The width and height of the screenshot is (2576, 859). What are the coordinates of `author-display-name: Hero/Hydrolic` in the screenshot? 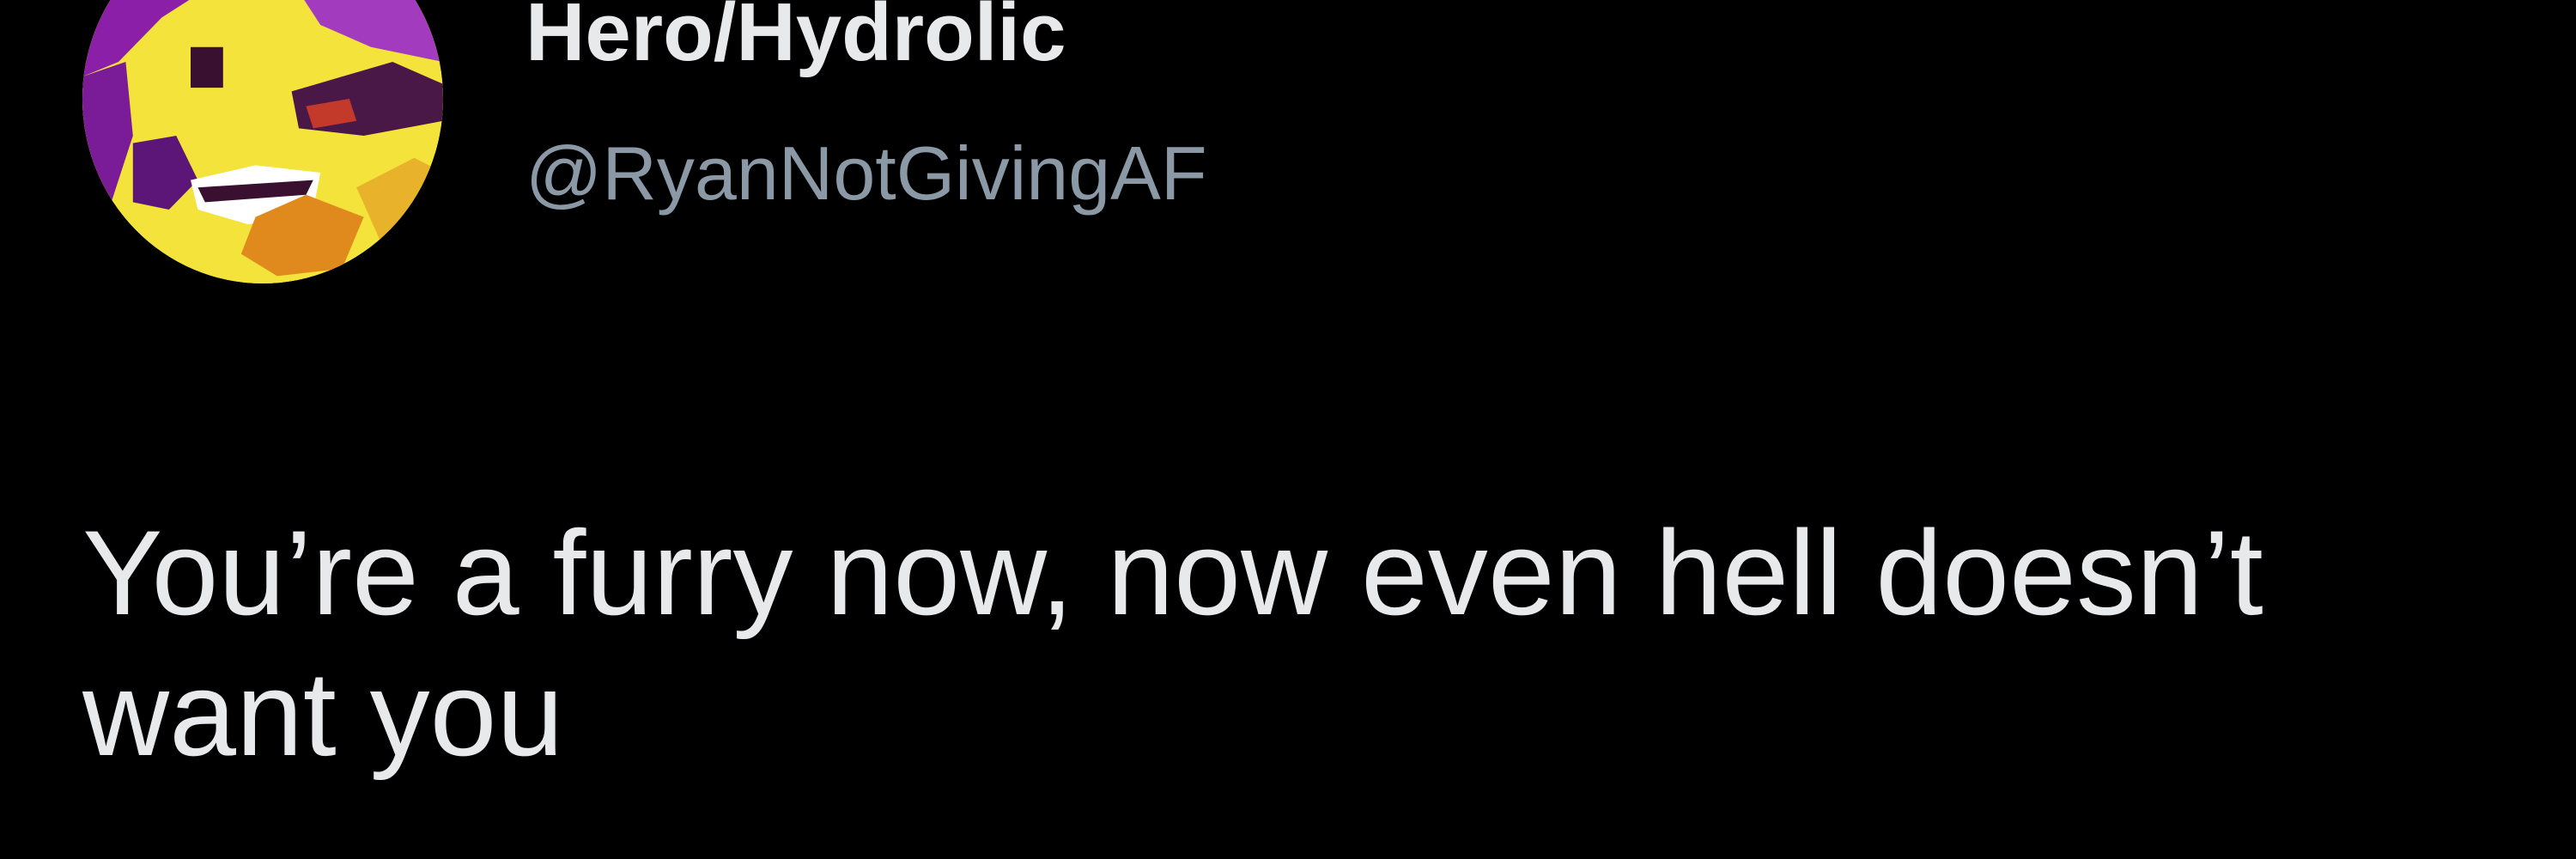 It's located at (796, 37).